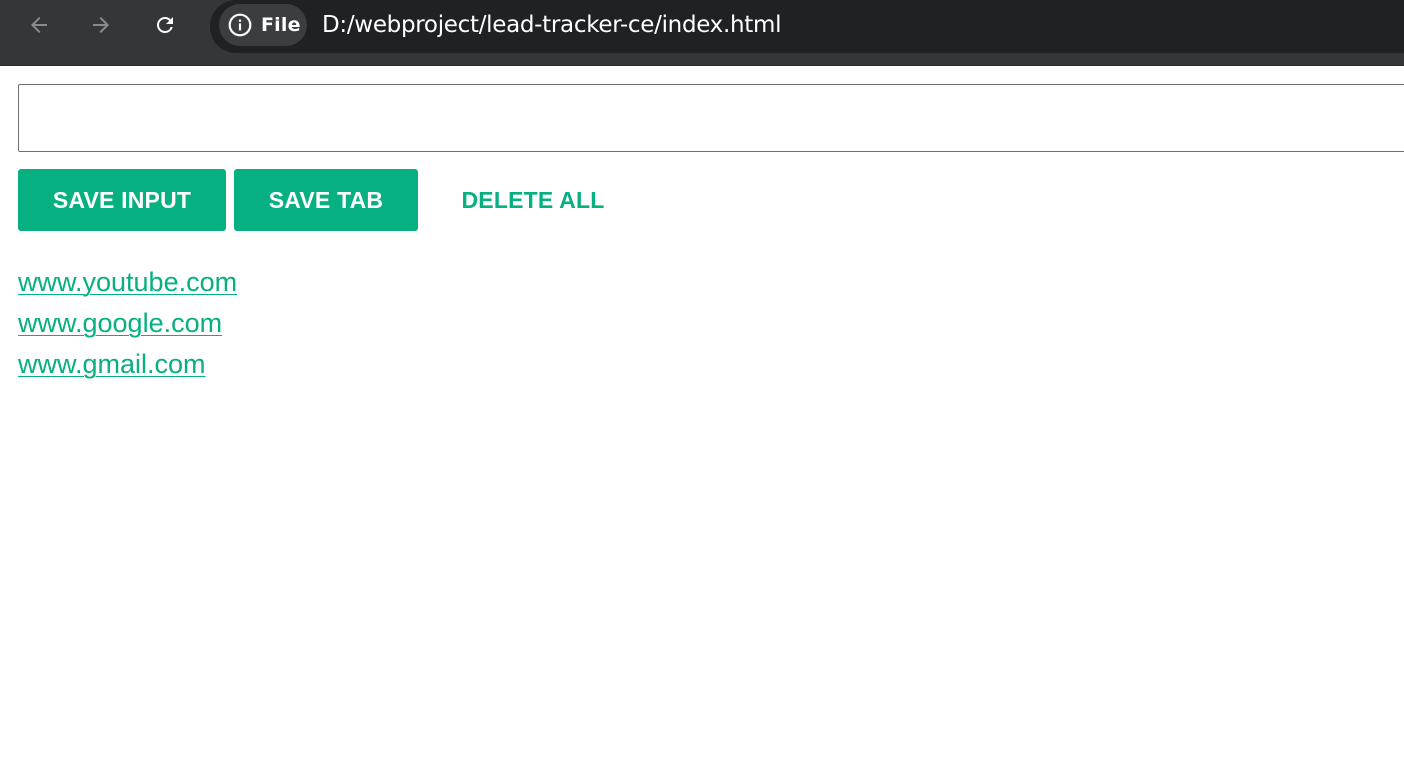 This screenshot has height=767, width=1404. I want to click on site-info-chip: File, so click(263, 25).